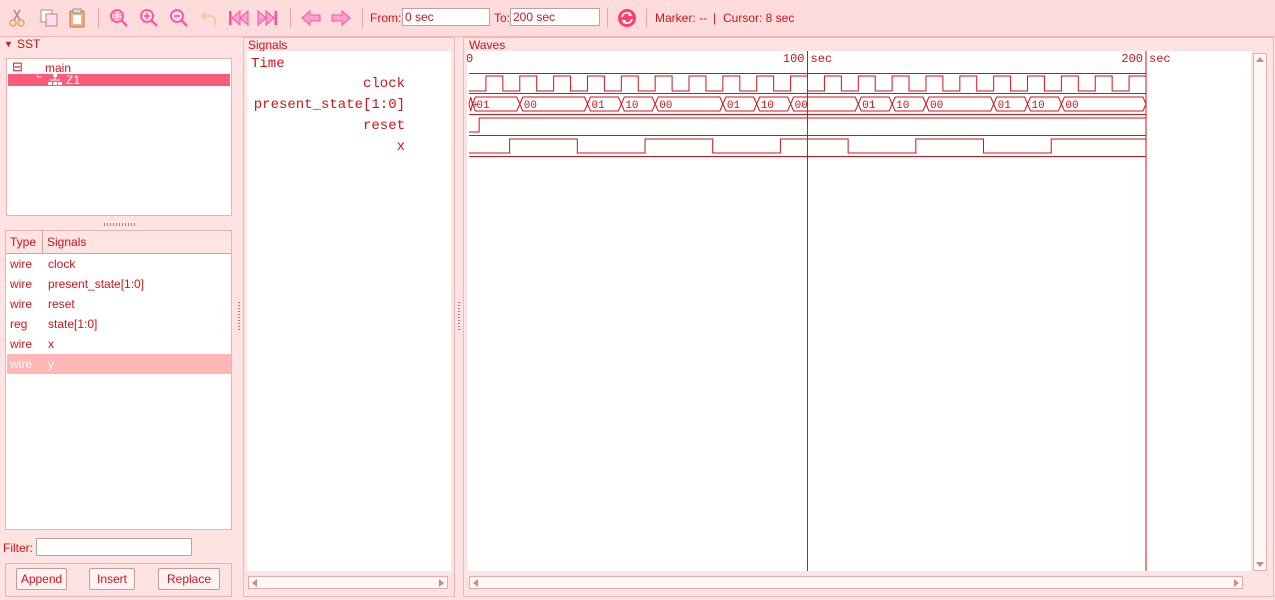 This screenshot has height=600, width=1275. What do you see at coordinates (349, 311) in the screenshot?
I see `signals-list: Time clock present_state[1:0] reset x` at bounding box center [349, 311].